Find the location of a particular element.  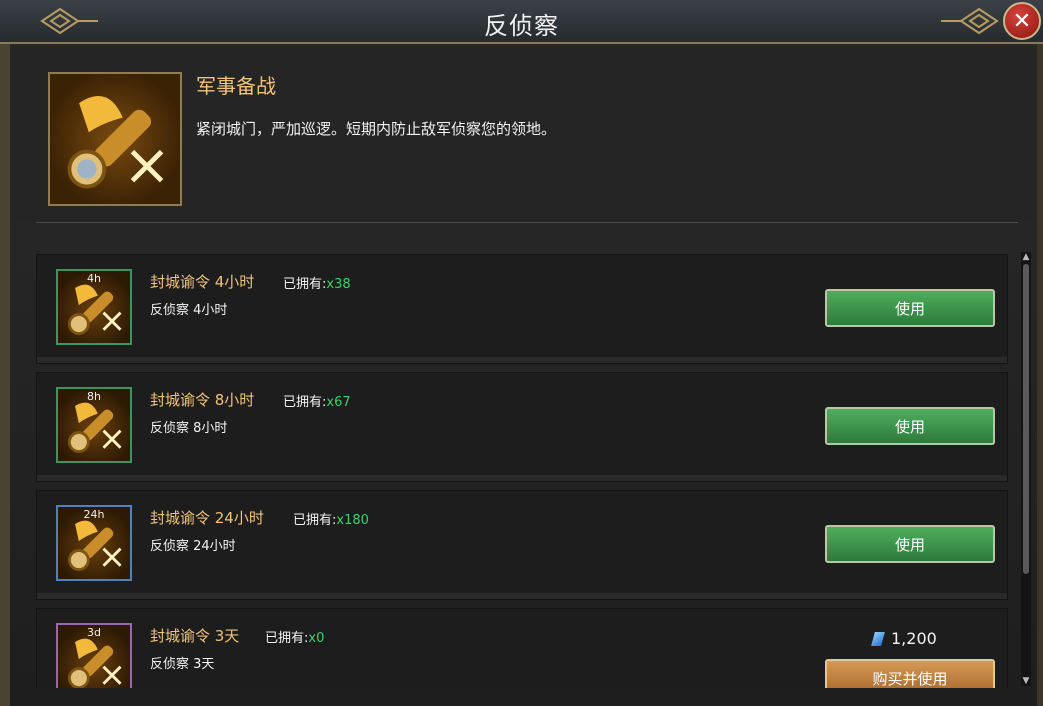

item-icon: 4h is located at coordinates (94, 307).